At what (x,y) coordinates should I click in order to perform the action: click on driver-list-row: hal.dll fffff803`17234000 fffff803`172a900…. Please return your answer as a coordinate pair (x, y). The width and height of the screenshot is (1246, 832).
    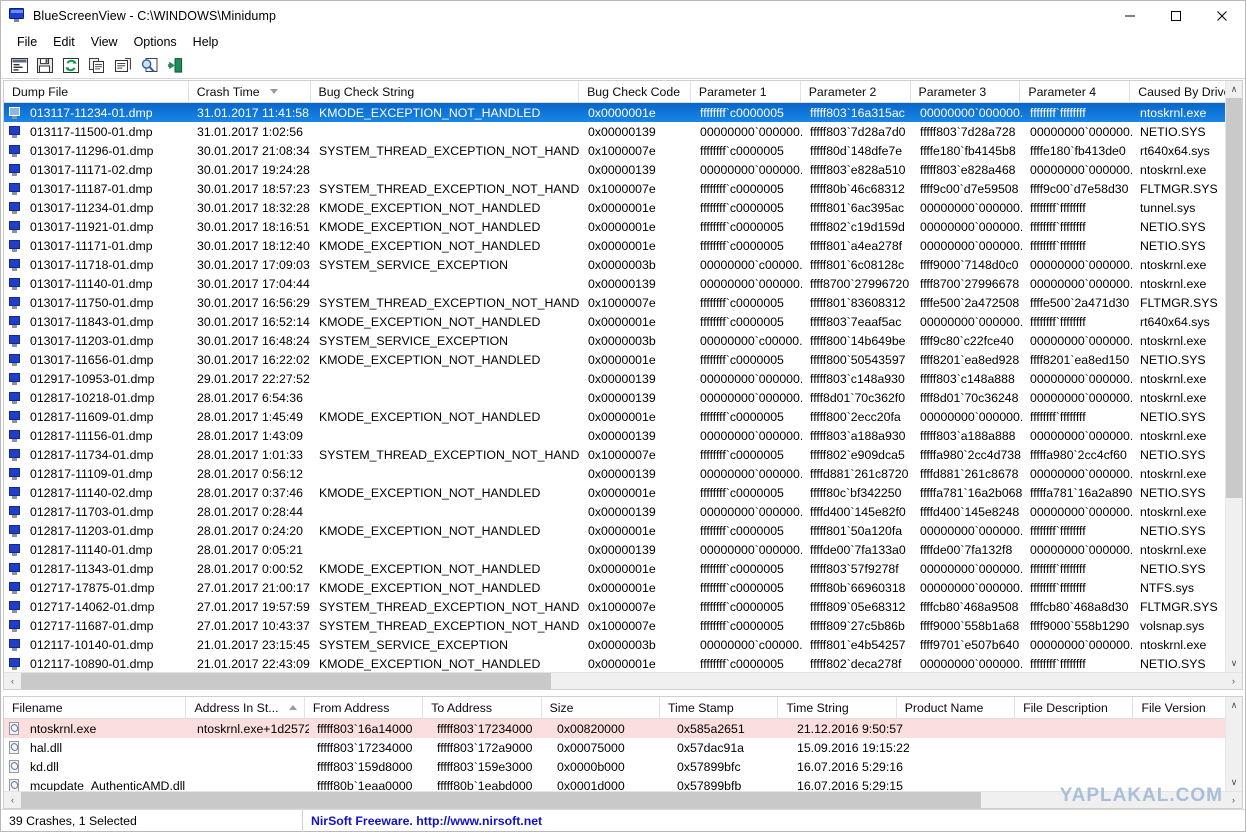
    Looking at the image, I should click on (623, 747).